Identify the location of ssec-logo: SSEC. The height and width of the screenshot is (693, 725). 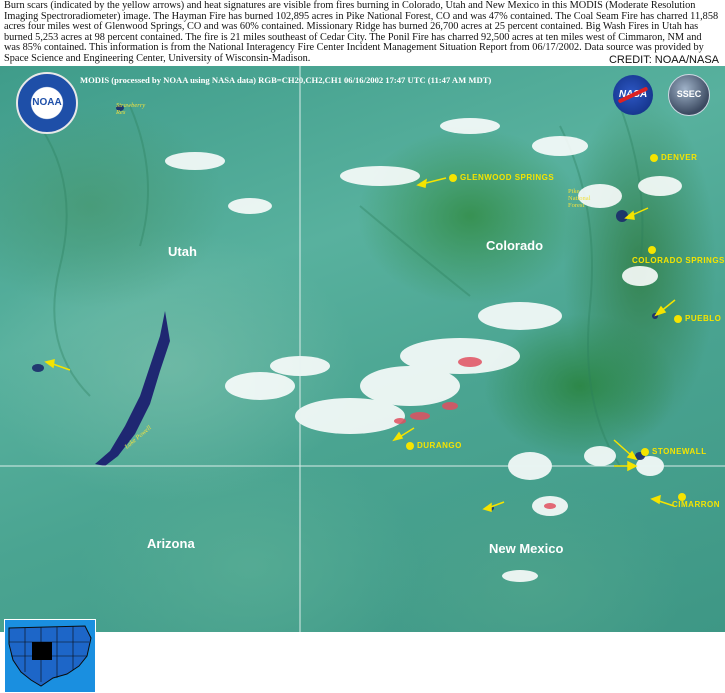
(689, 95).